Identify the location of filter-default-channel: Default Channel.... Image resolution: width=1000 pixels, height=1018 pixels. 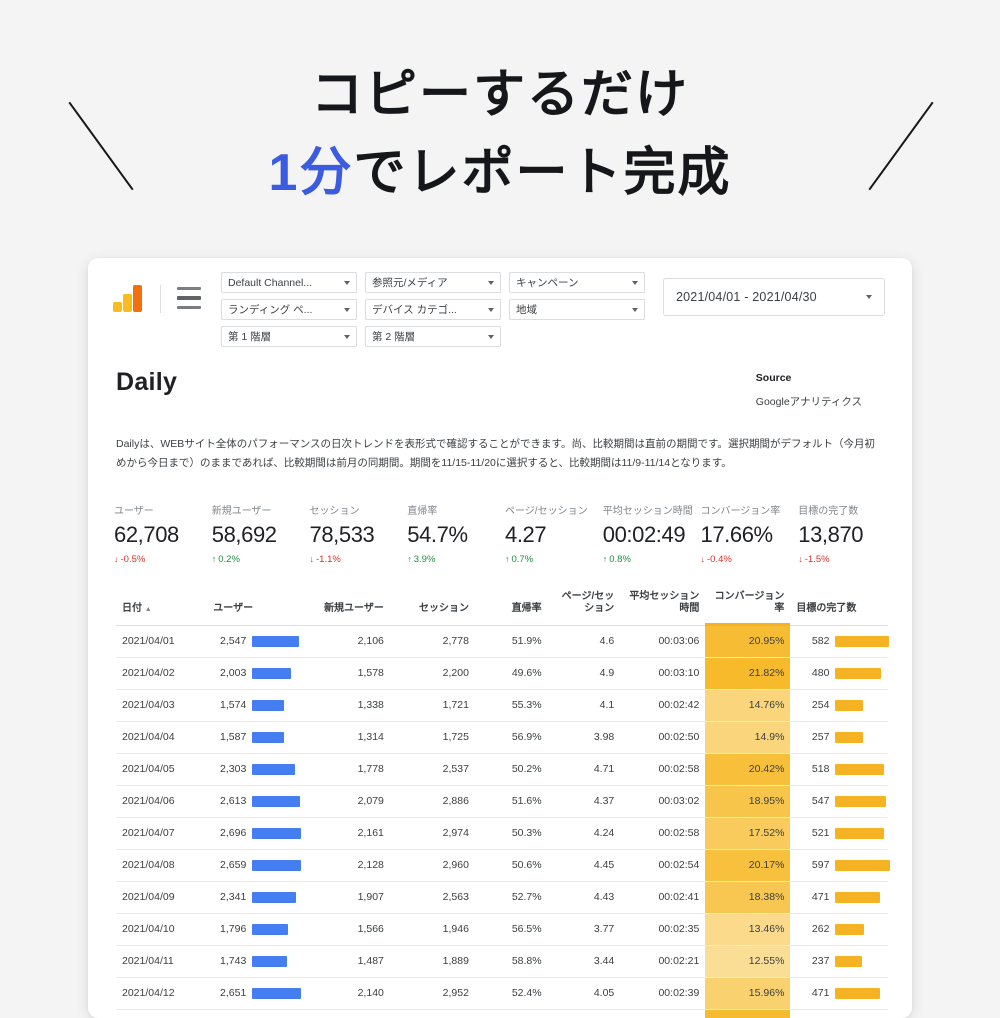
(289, 282).